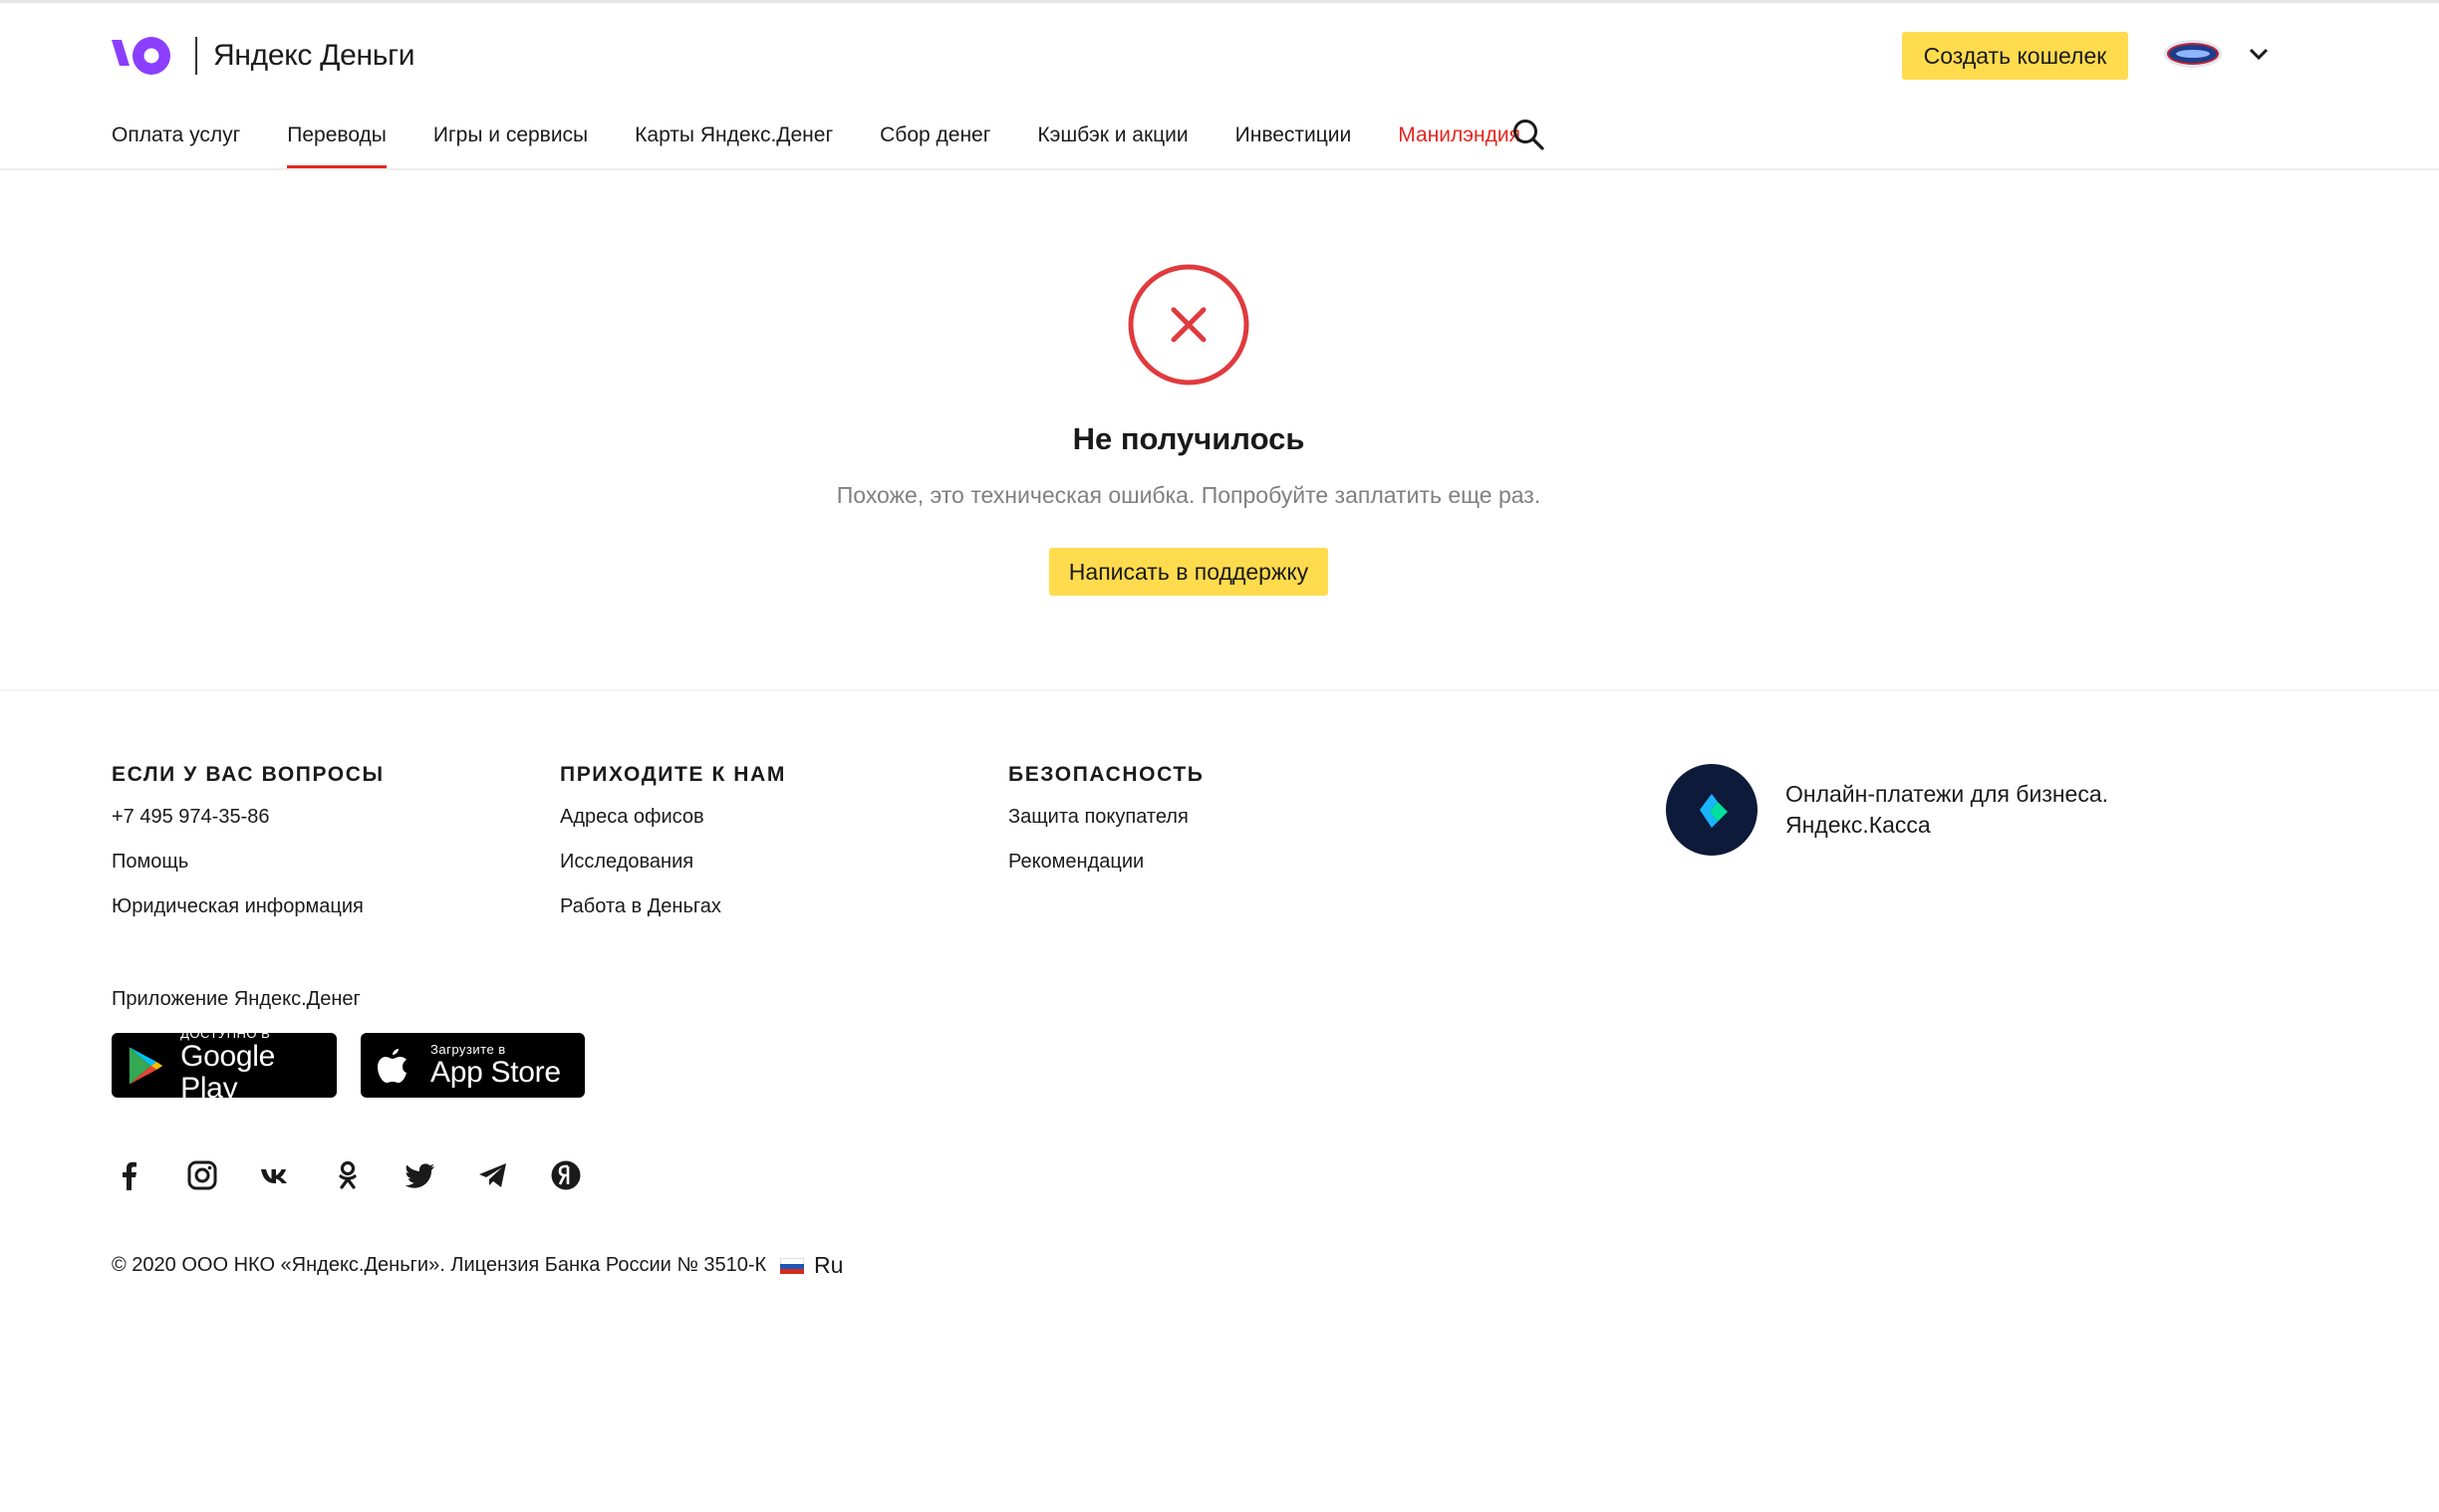  Describe the element at coordinates (176, 143) in the screenshot. I see `nav-item-payments: Оплата услуг` at that location.